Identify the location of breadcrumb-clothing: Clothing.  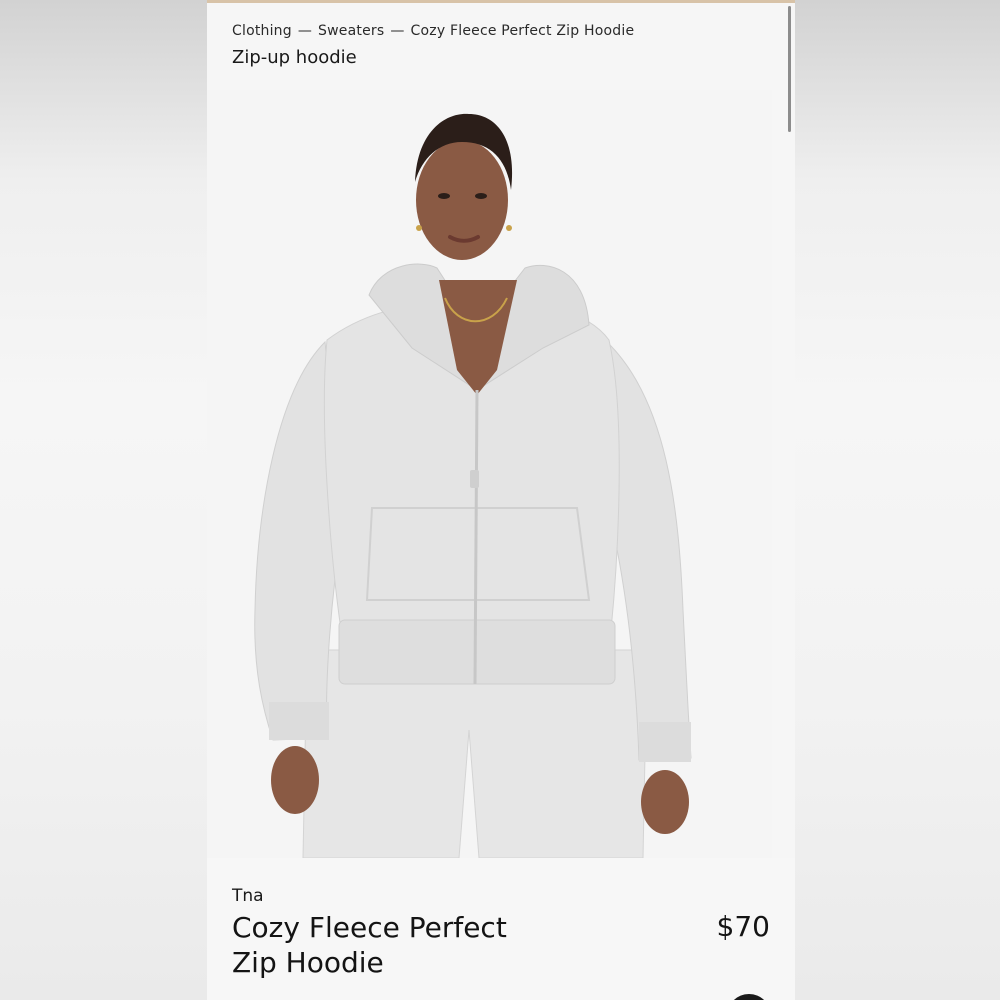
(262, 31).